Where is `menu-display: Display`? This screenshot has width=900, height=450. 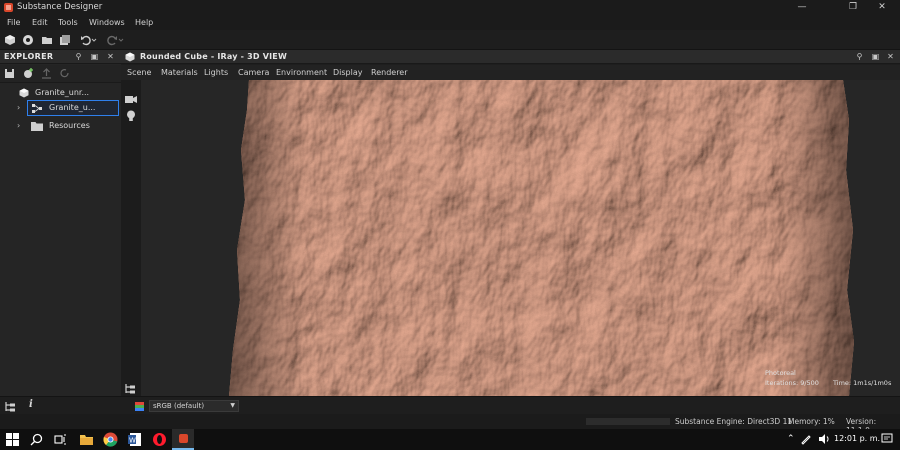
menu-display: Display is located at coordinates (348, 72).